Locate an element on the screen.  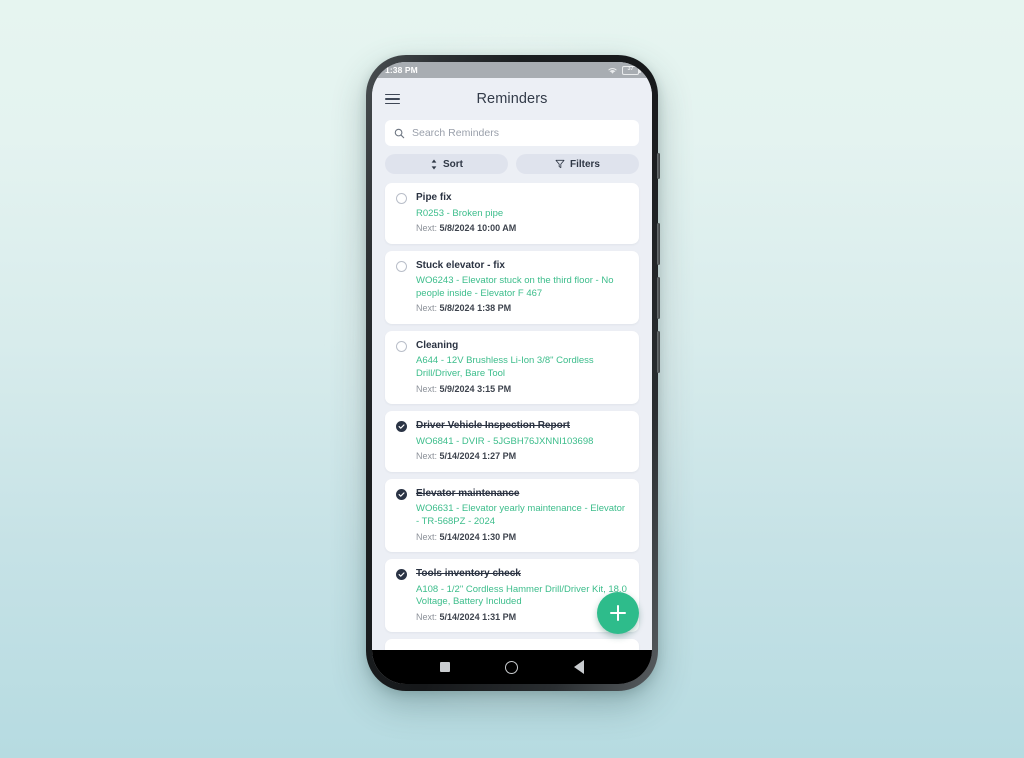
reminder-next: Next: 5/8/2024 1:38 PM is located at coordinates (522, 309).